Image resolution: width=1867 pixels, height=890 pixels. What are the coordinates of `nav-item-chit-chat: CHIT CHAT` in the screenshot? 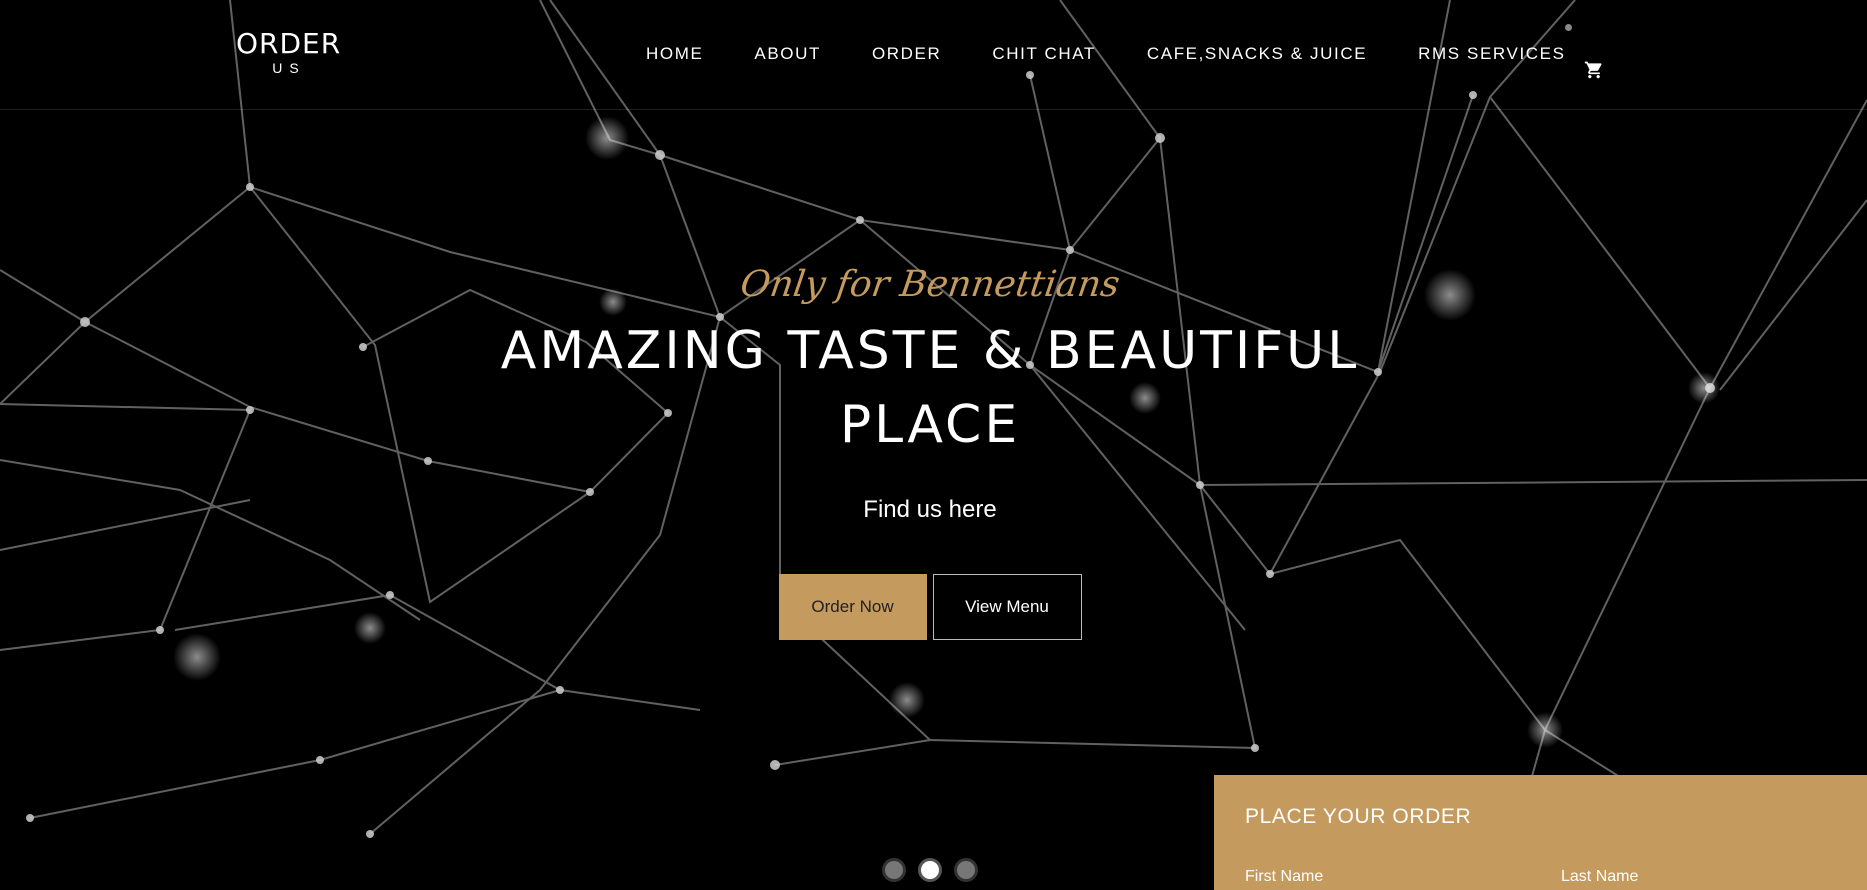 It's located at (1044, 54).